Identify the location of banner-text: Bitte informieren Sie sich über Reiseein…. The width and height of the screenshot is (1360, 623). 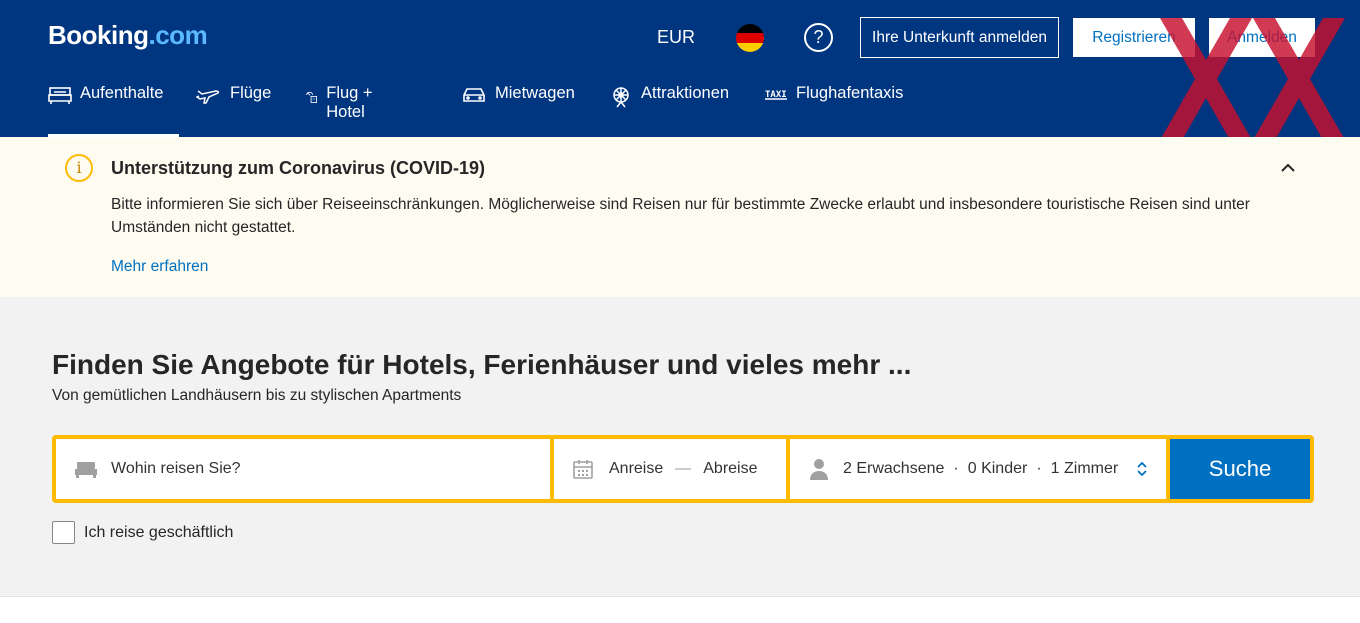
(680, 216).